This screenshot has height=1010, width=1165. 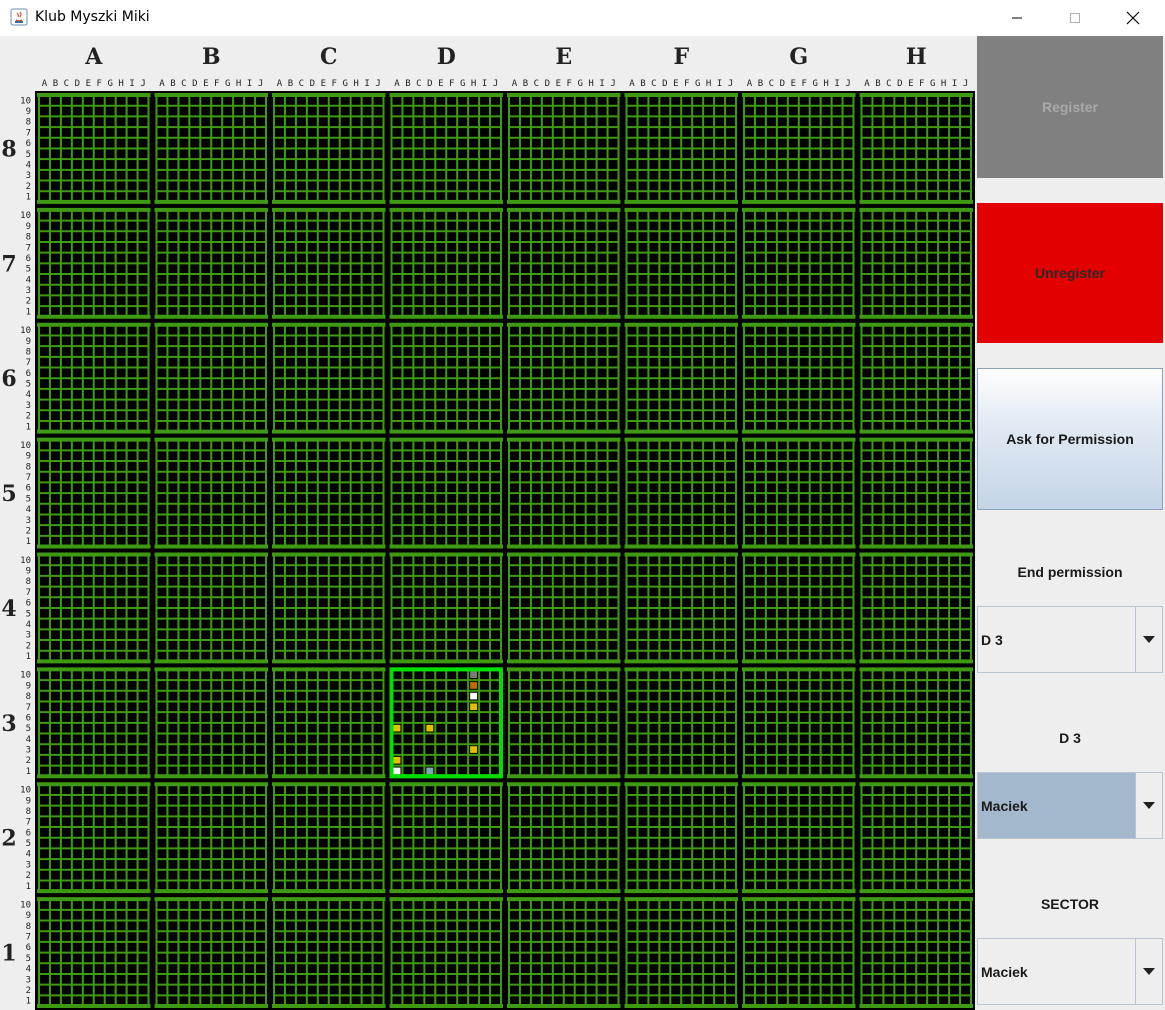 What do you see at coordinates (25, 561) in the screenshot?
I see `sub-row-label: 10` at bounding box center [25, 561].